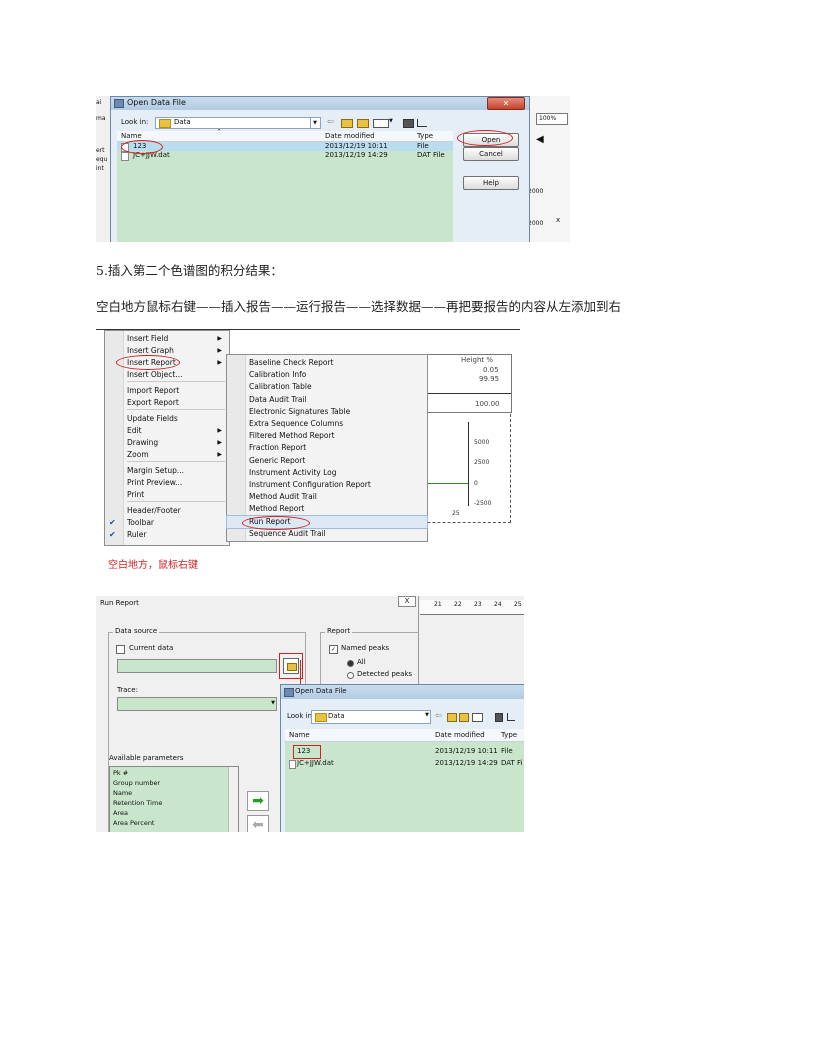 This screenshot has height=1056, width=816. What do you see at coordinates (120, 813) in the screenshot?
I see `param-item: Area` at bounding box center [120, 813].